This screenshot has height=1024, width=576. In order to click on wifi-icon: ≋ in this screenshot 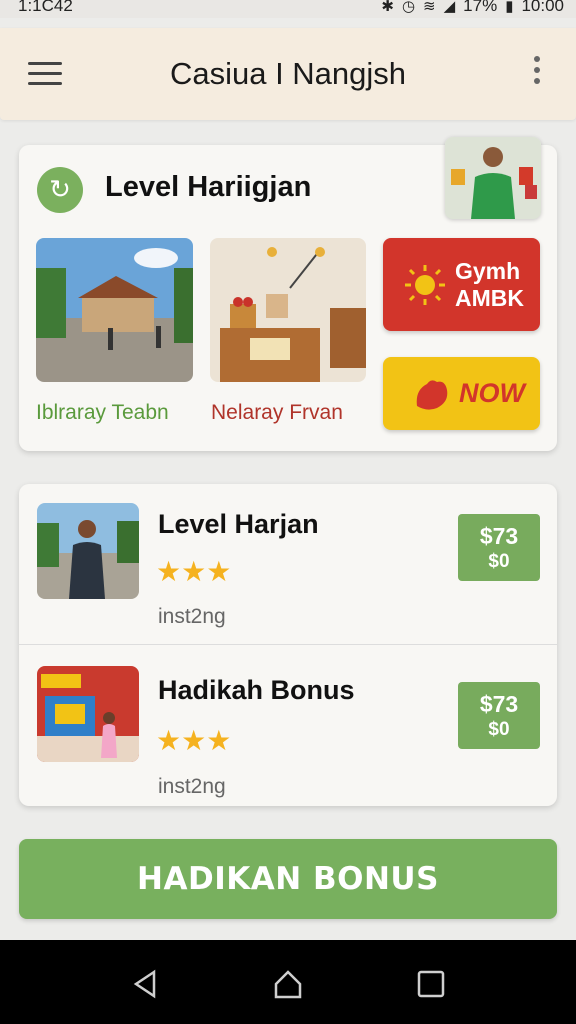, I will do `click(429, 7)`.